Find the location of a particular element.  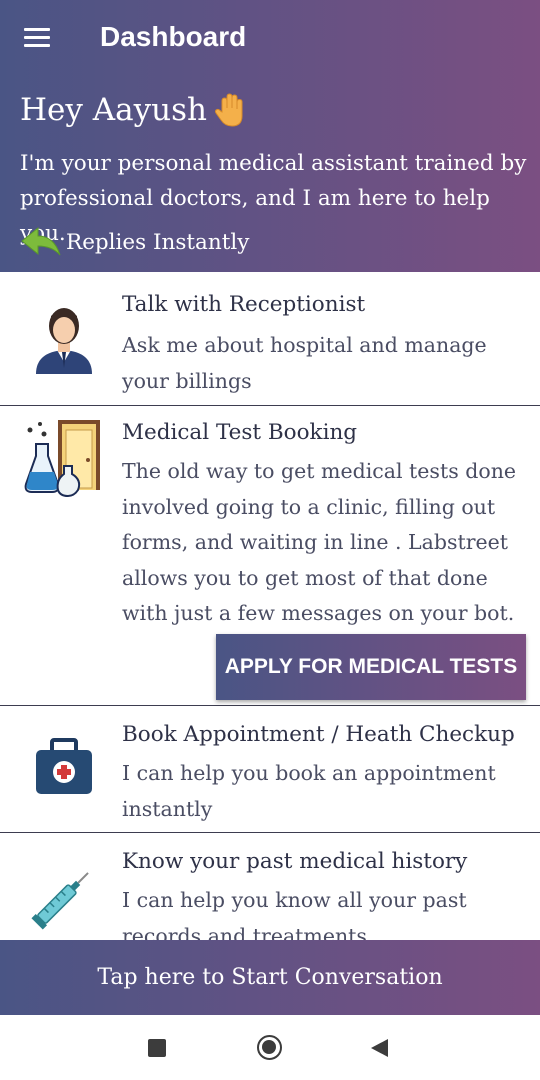

page-title: Dashboard is located at coordinates (173, 36).